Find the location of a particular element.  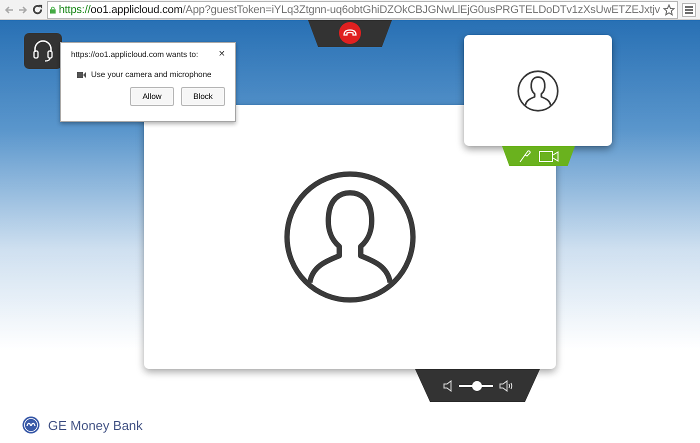

close-button: × is located at coordinates (221, 54).